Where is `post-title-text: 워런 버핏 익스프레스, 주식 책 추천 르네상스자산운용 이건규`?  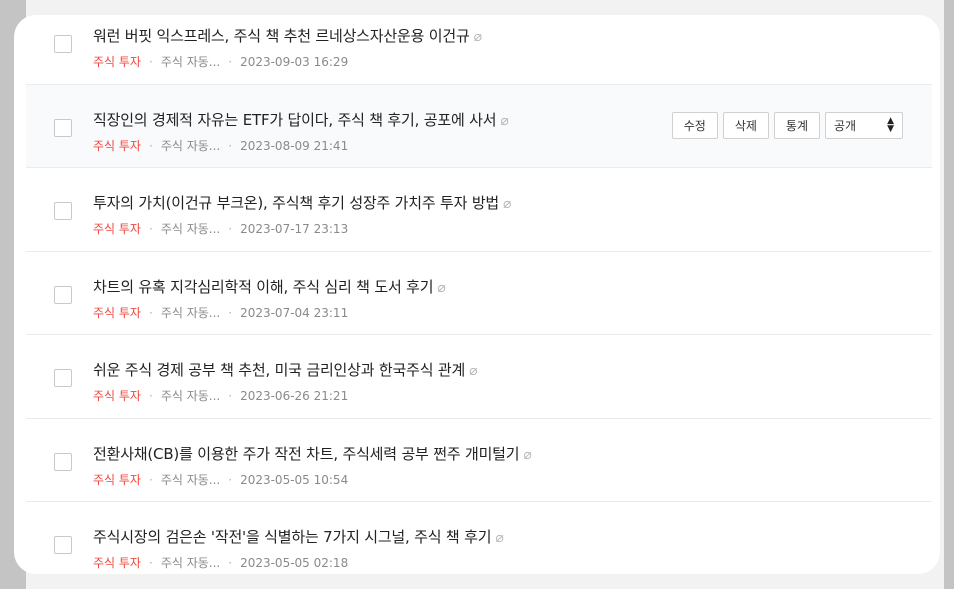
post-title-text: 워런 버핏 익스프레스, 주식 책 추천 르네상스자산운용 이건규 is located at coordinates (281, 36).